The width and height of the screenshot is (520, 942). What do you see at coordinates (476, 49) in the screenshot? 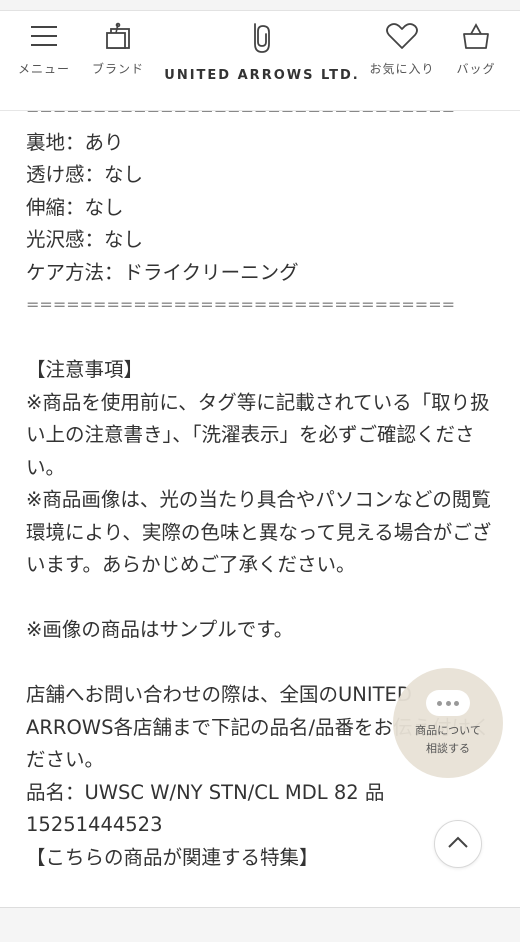
I see `bag-button: バッグ` at bounding box center [476, 49].